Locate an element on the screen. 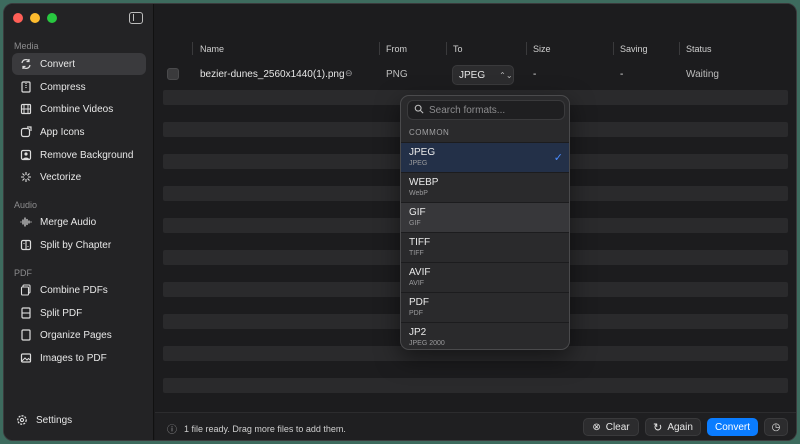 Image resolution: width=800 pixels, height=444 pixels. person-icon is located at coordinates (26, 155).